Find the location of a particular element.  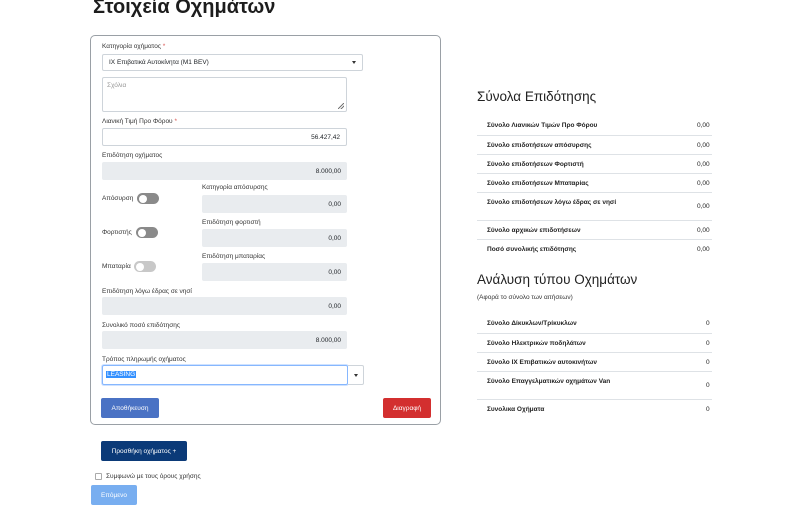

retail-price-label: Λιανική Τιμή Προ Φόρου * is located at coordinates (139, 121).